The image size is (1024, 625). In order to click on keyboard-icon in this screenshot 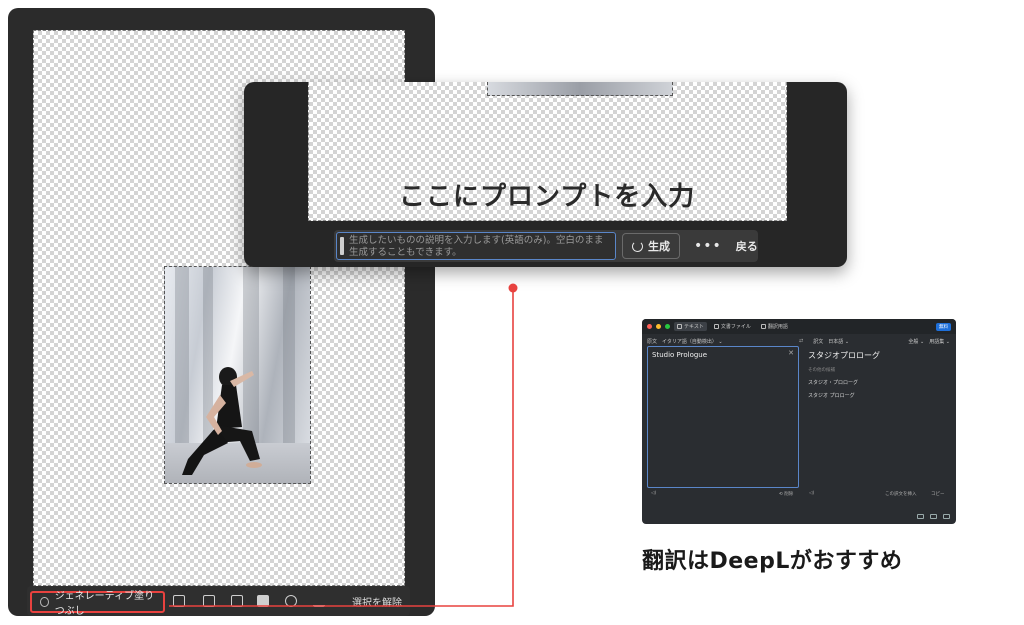, I will do `click(946, 516)`.